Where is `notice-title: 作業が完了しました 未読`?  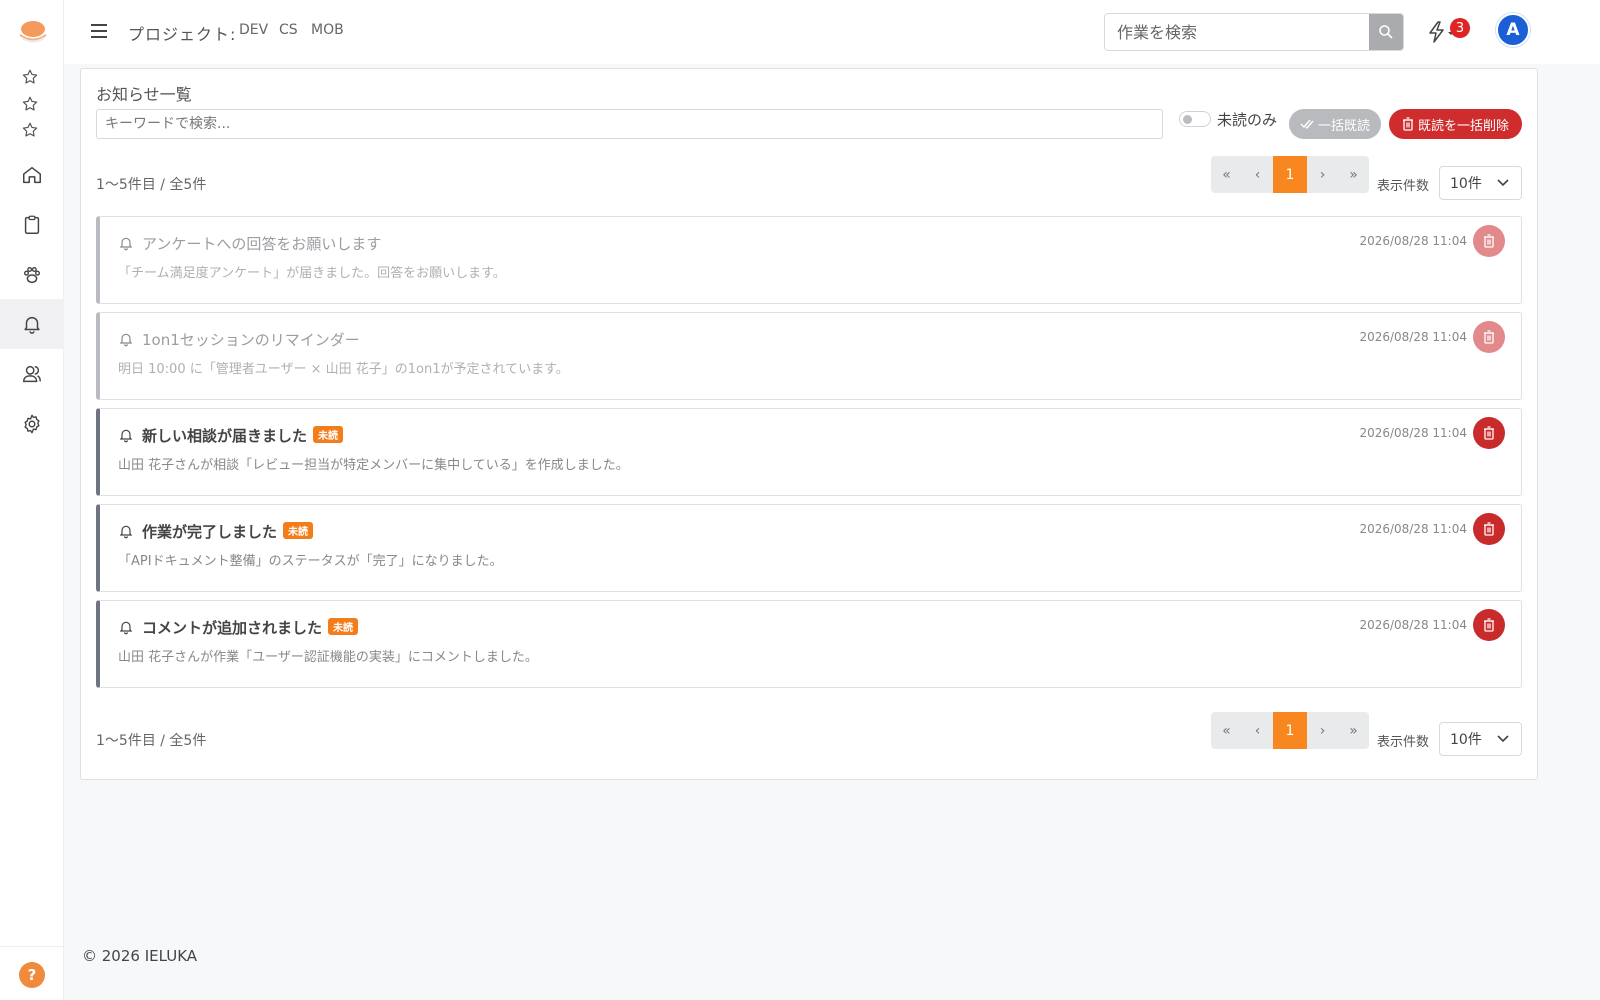 notice-title: 作業が完了しました 未読 is located at coordinates (228, 531).